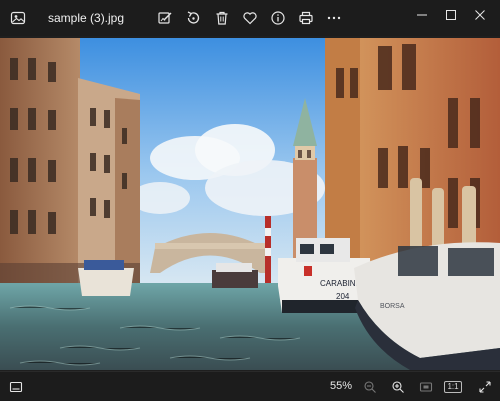  I want to click on zoom-level: 55%, so click(341, 386).